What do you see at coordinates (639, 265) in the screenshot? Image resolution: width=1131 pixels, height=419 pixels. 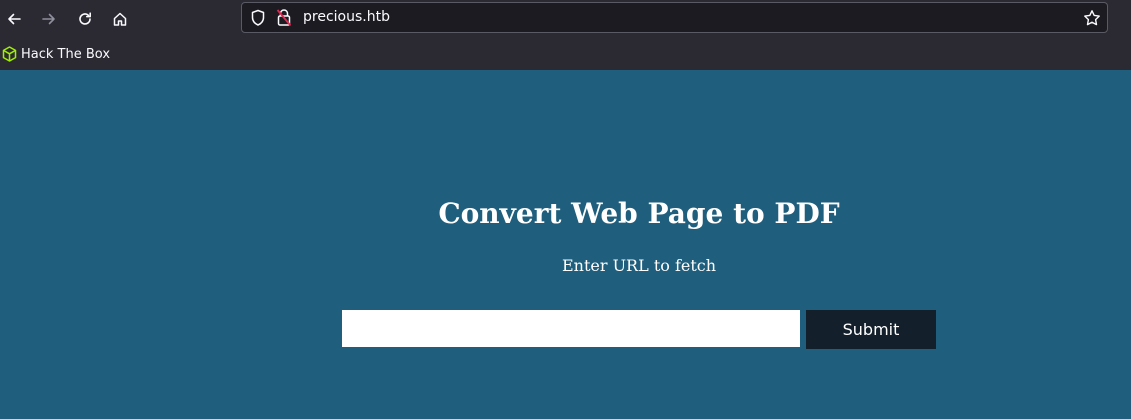 I see `url-prompt-text: Enter URL to fetch` at bounding box center [639, 265].